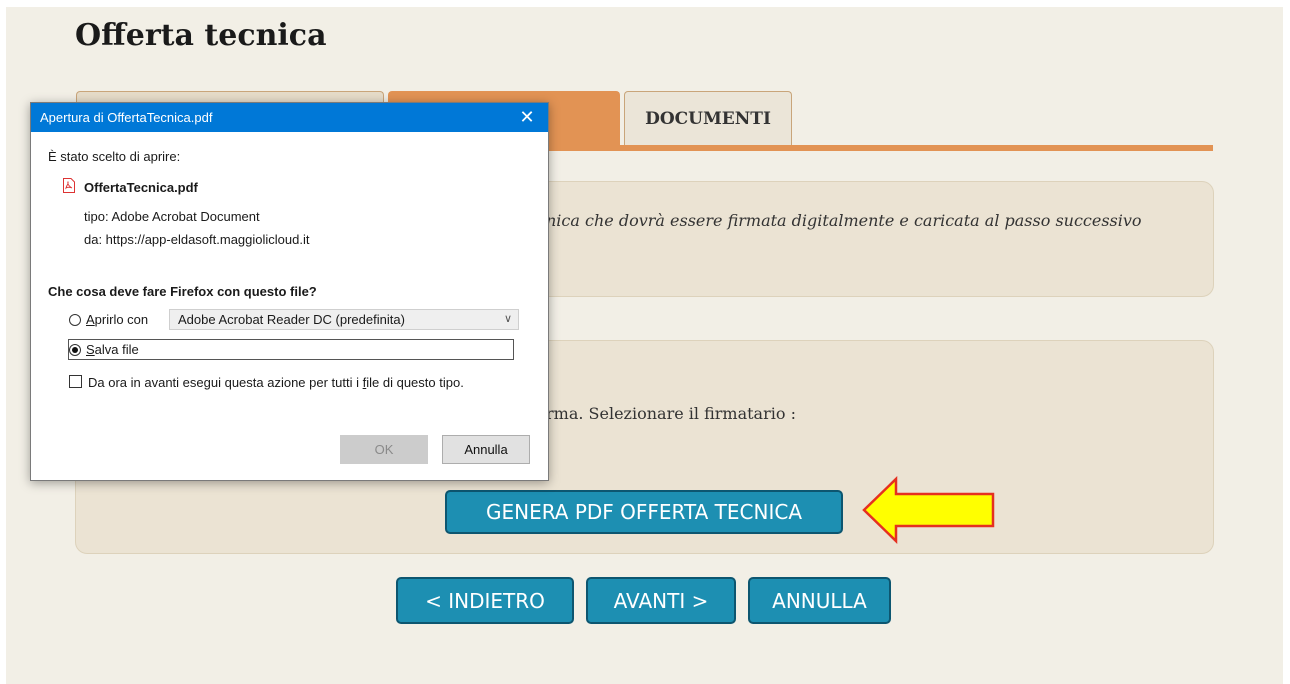 Image resolution: width=1290 pixels, height=684 pixels. Describe the element at coordinates (671, 413) in the screenshot. I see `signer-text: rma. Selezionare il firmatario :` at that location.